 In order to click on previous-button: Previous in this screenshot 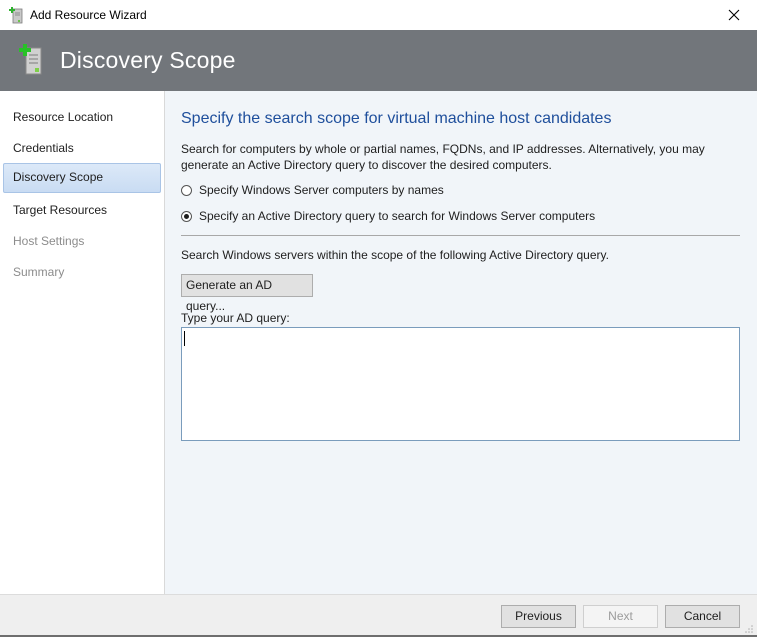, I will do `click(538, 616)`.